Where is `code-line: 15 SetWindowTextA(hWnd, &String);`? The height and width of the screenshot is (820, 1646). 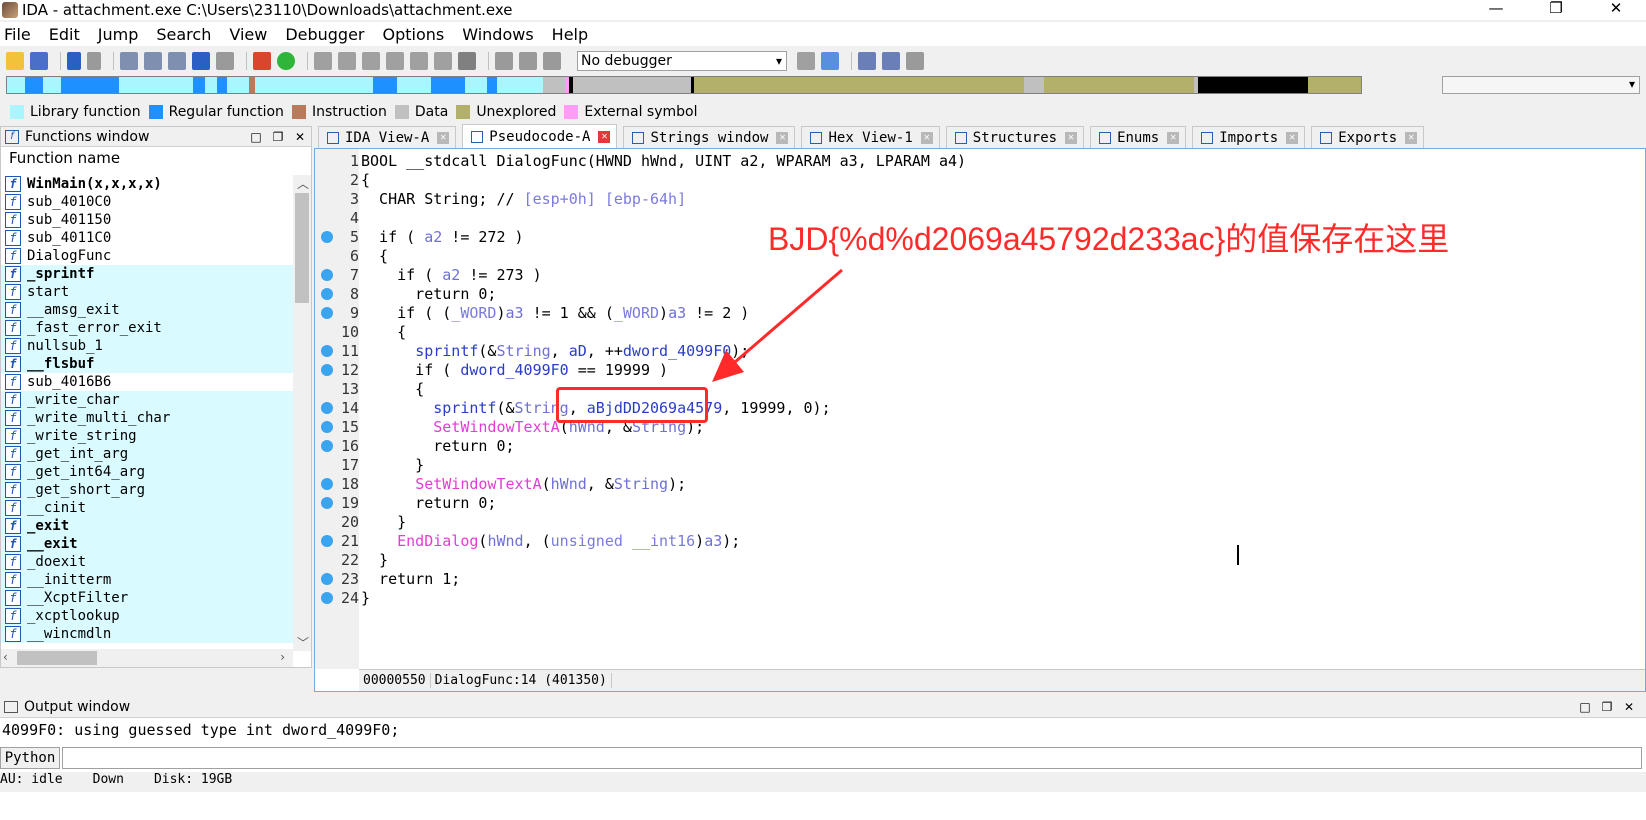
code-line: 15 SetWindowTextA(hWnd, &String); is located at coordinates (980, 426).